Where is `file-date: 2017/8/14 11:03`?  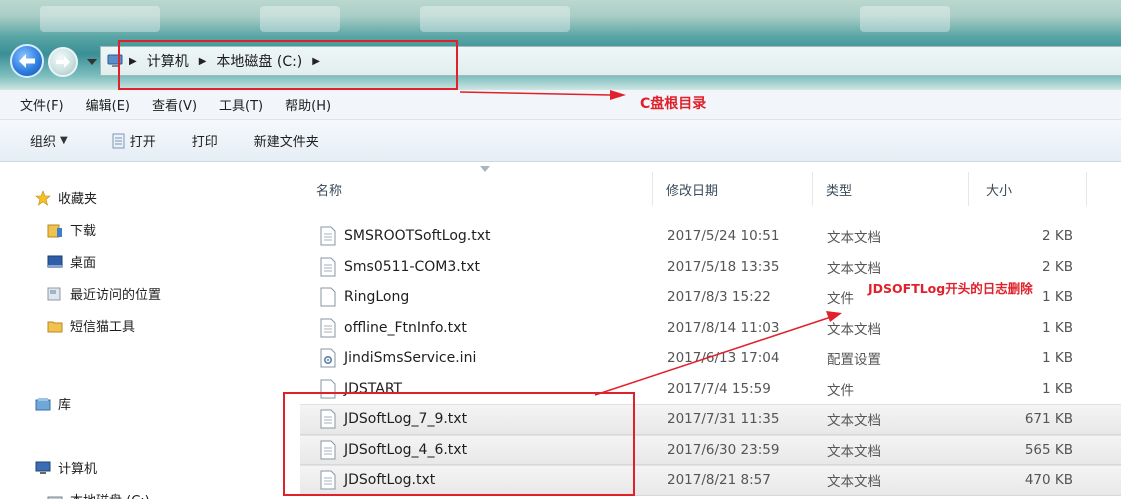 file-date: 2017/8/14 11:03 is located at coordinates (723, 327).